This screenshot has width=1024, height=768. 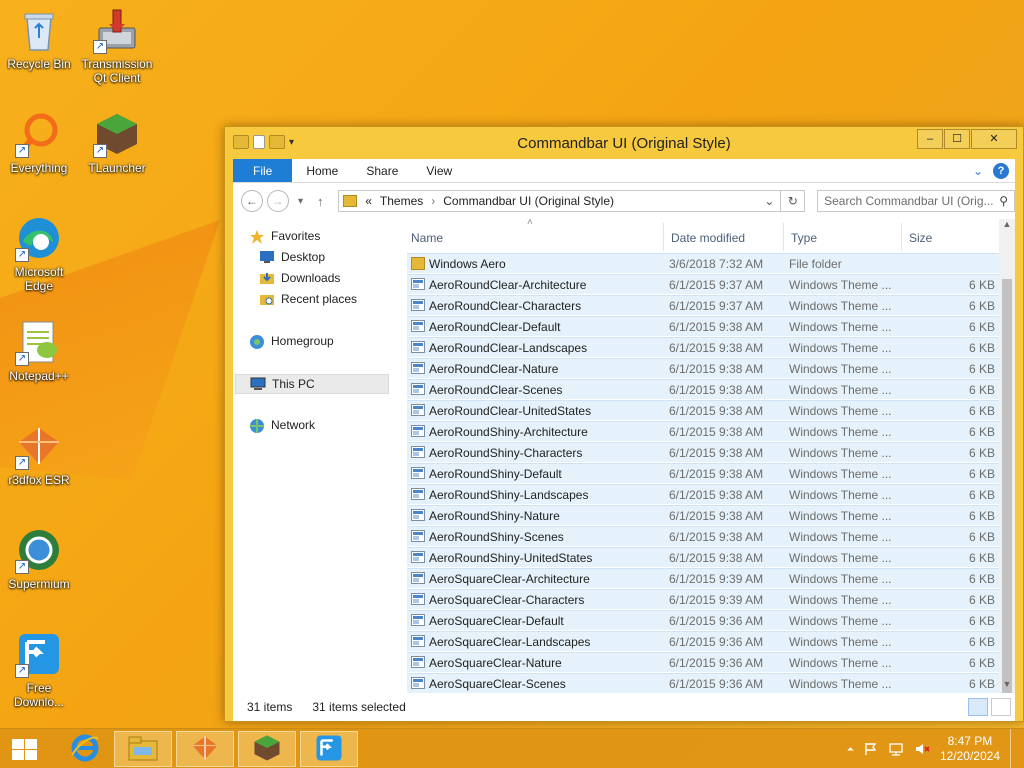 What do you see at coordinates (978, 707) in the screenshot?
I see `details-view-icon` at bounding box center [978, 707].